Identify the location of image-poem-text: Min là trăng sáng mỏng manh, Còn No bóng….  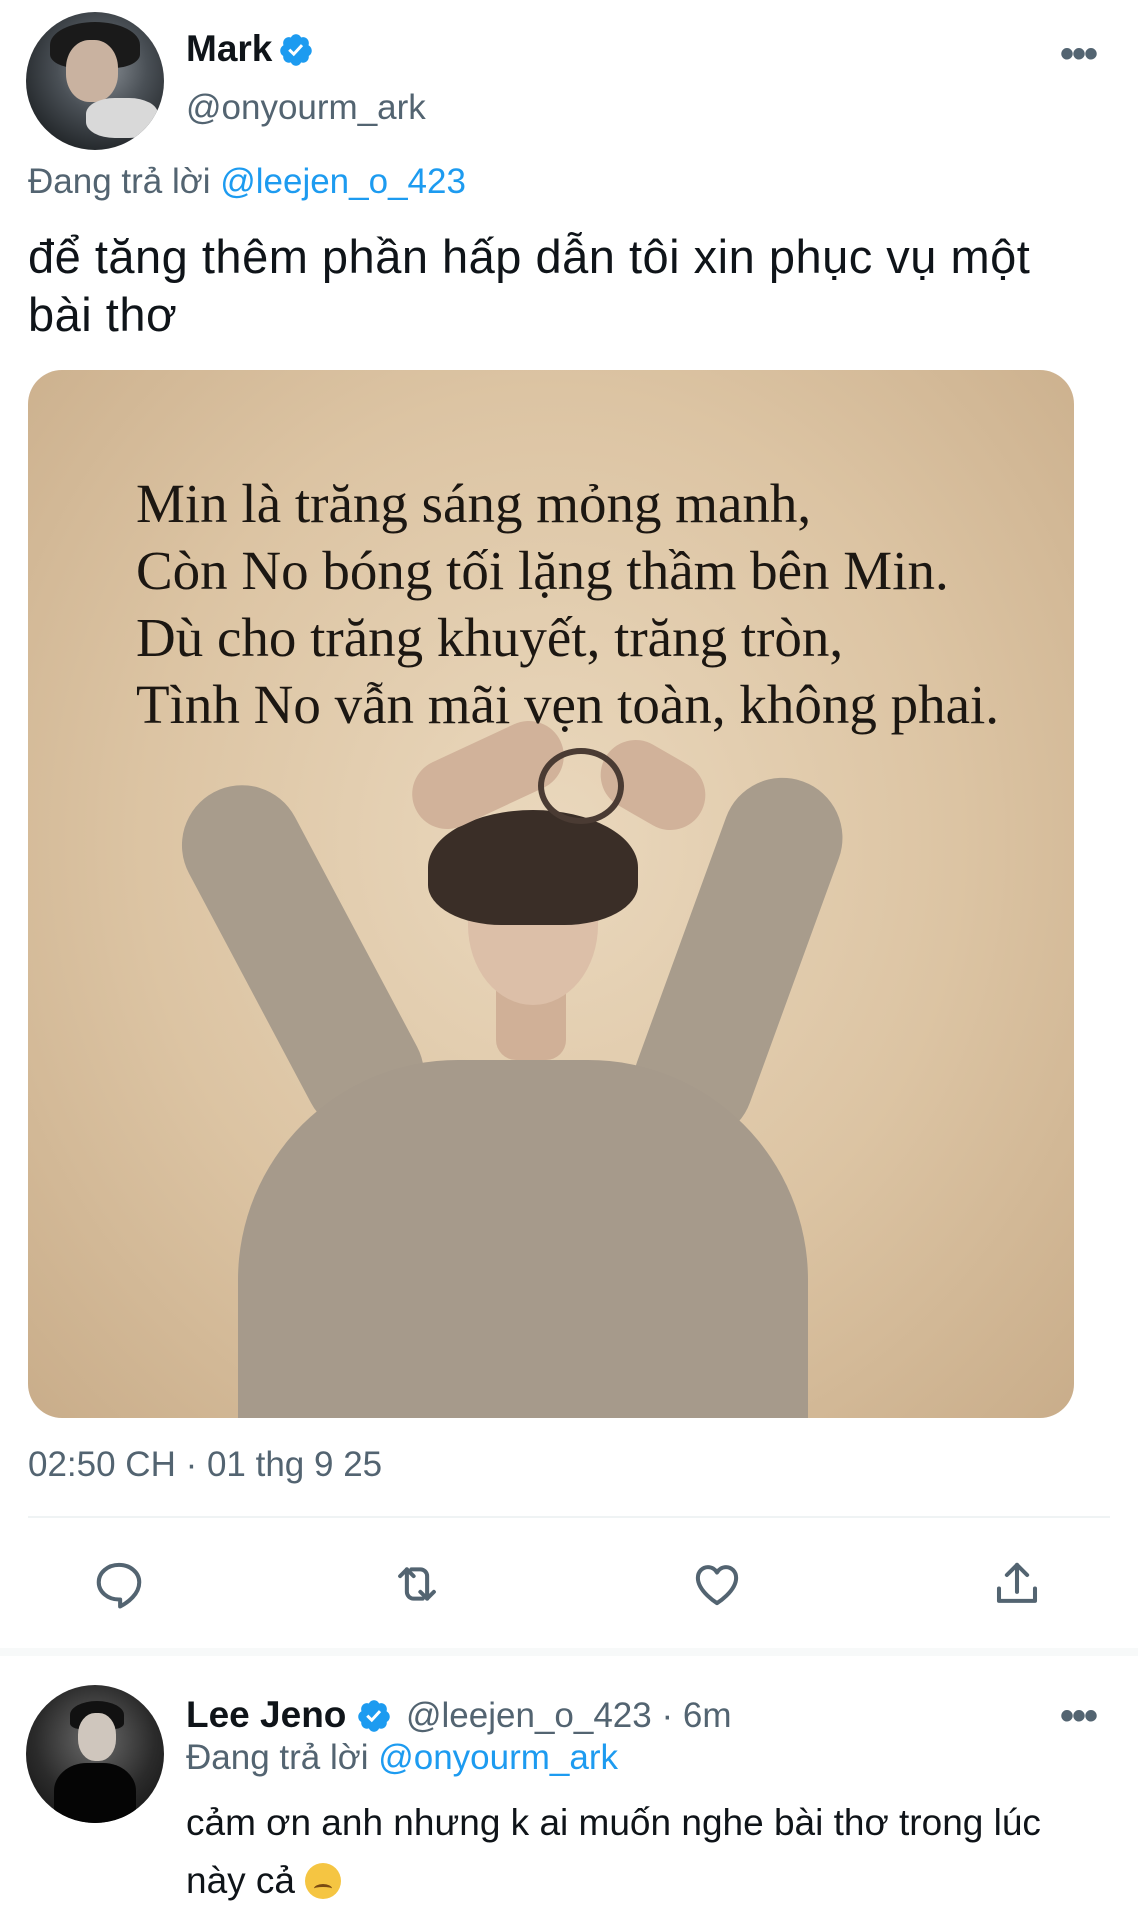
(568, 604).